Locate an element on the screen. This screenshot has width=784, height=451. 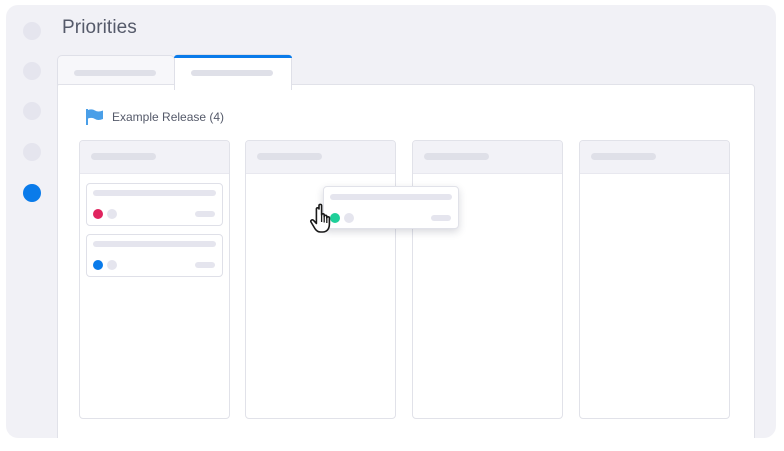
tab-2-active is located at coordinates (233, 72).